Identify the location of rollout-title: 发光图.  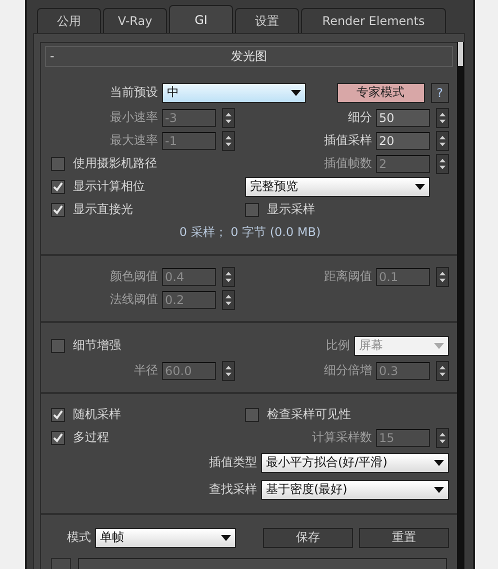
(249, 56).